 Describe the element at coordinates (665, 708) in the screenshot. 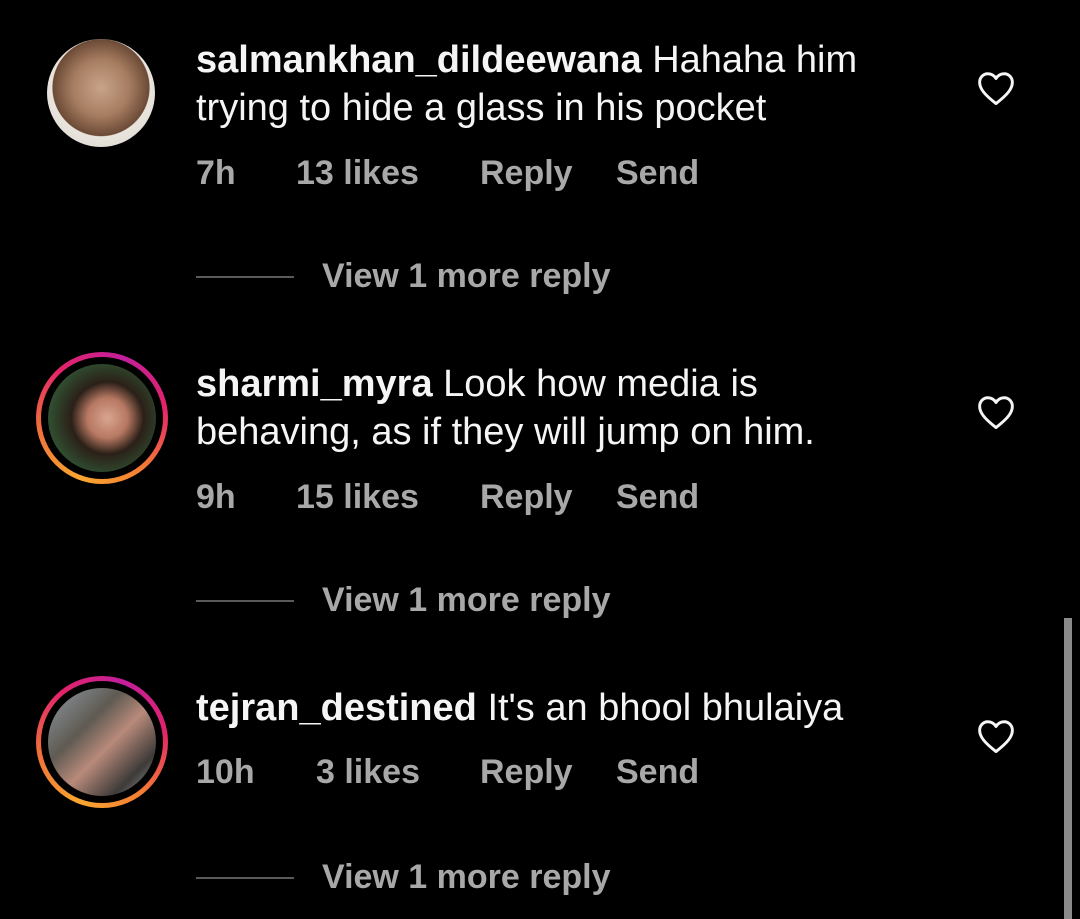

I see `comment-text: It's an bhool bhulaiya` at that location.